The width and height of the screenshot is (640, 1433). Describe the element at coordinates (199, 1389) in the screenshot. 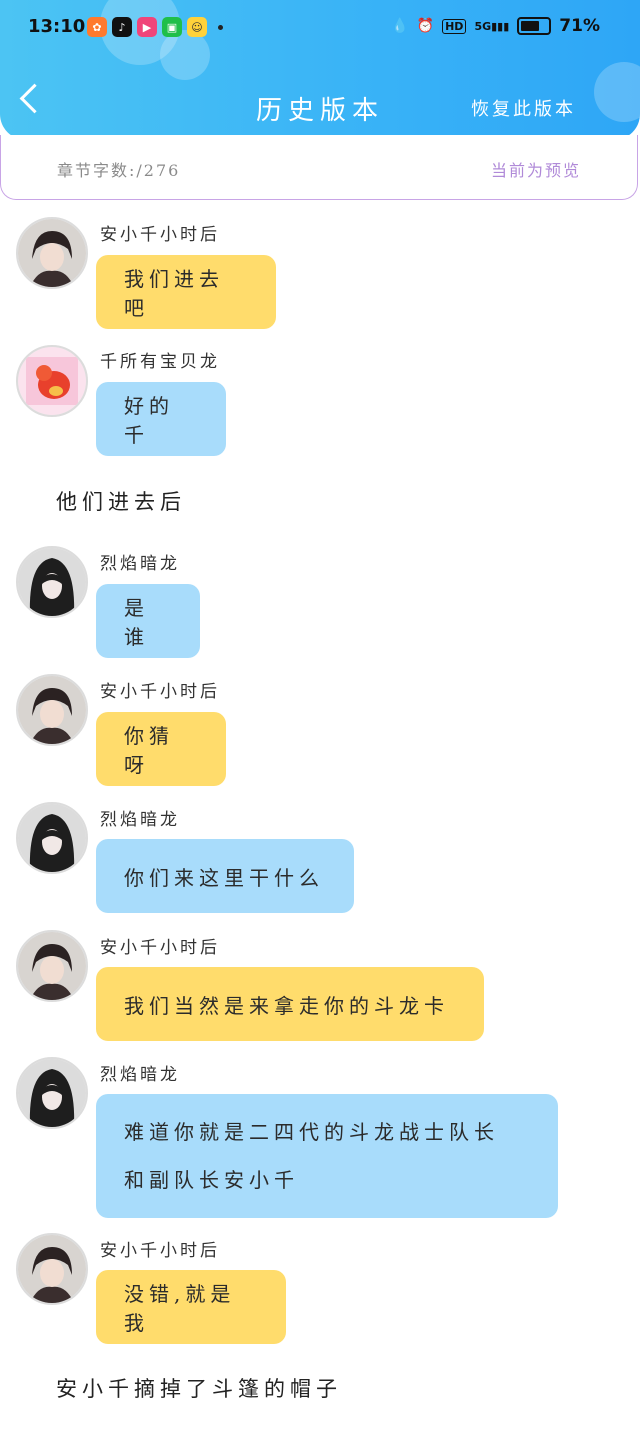

I see `narration-text: 安小千摘掉了斗篷的帽子` at that location.